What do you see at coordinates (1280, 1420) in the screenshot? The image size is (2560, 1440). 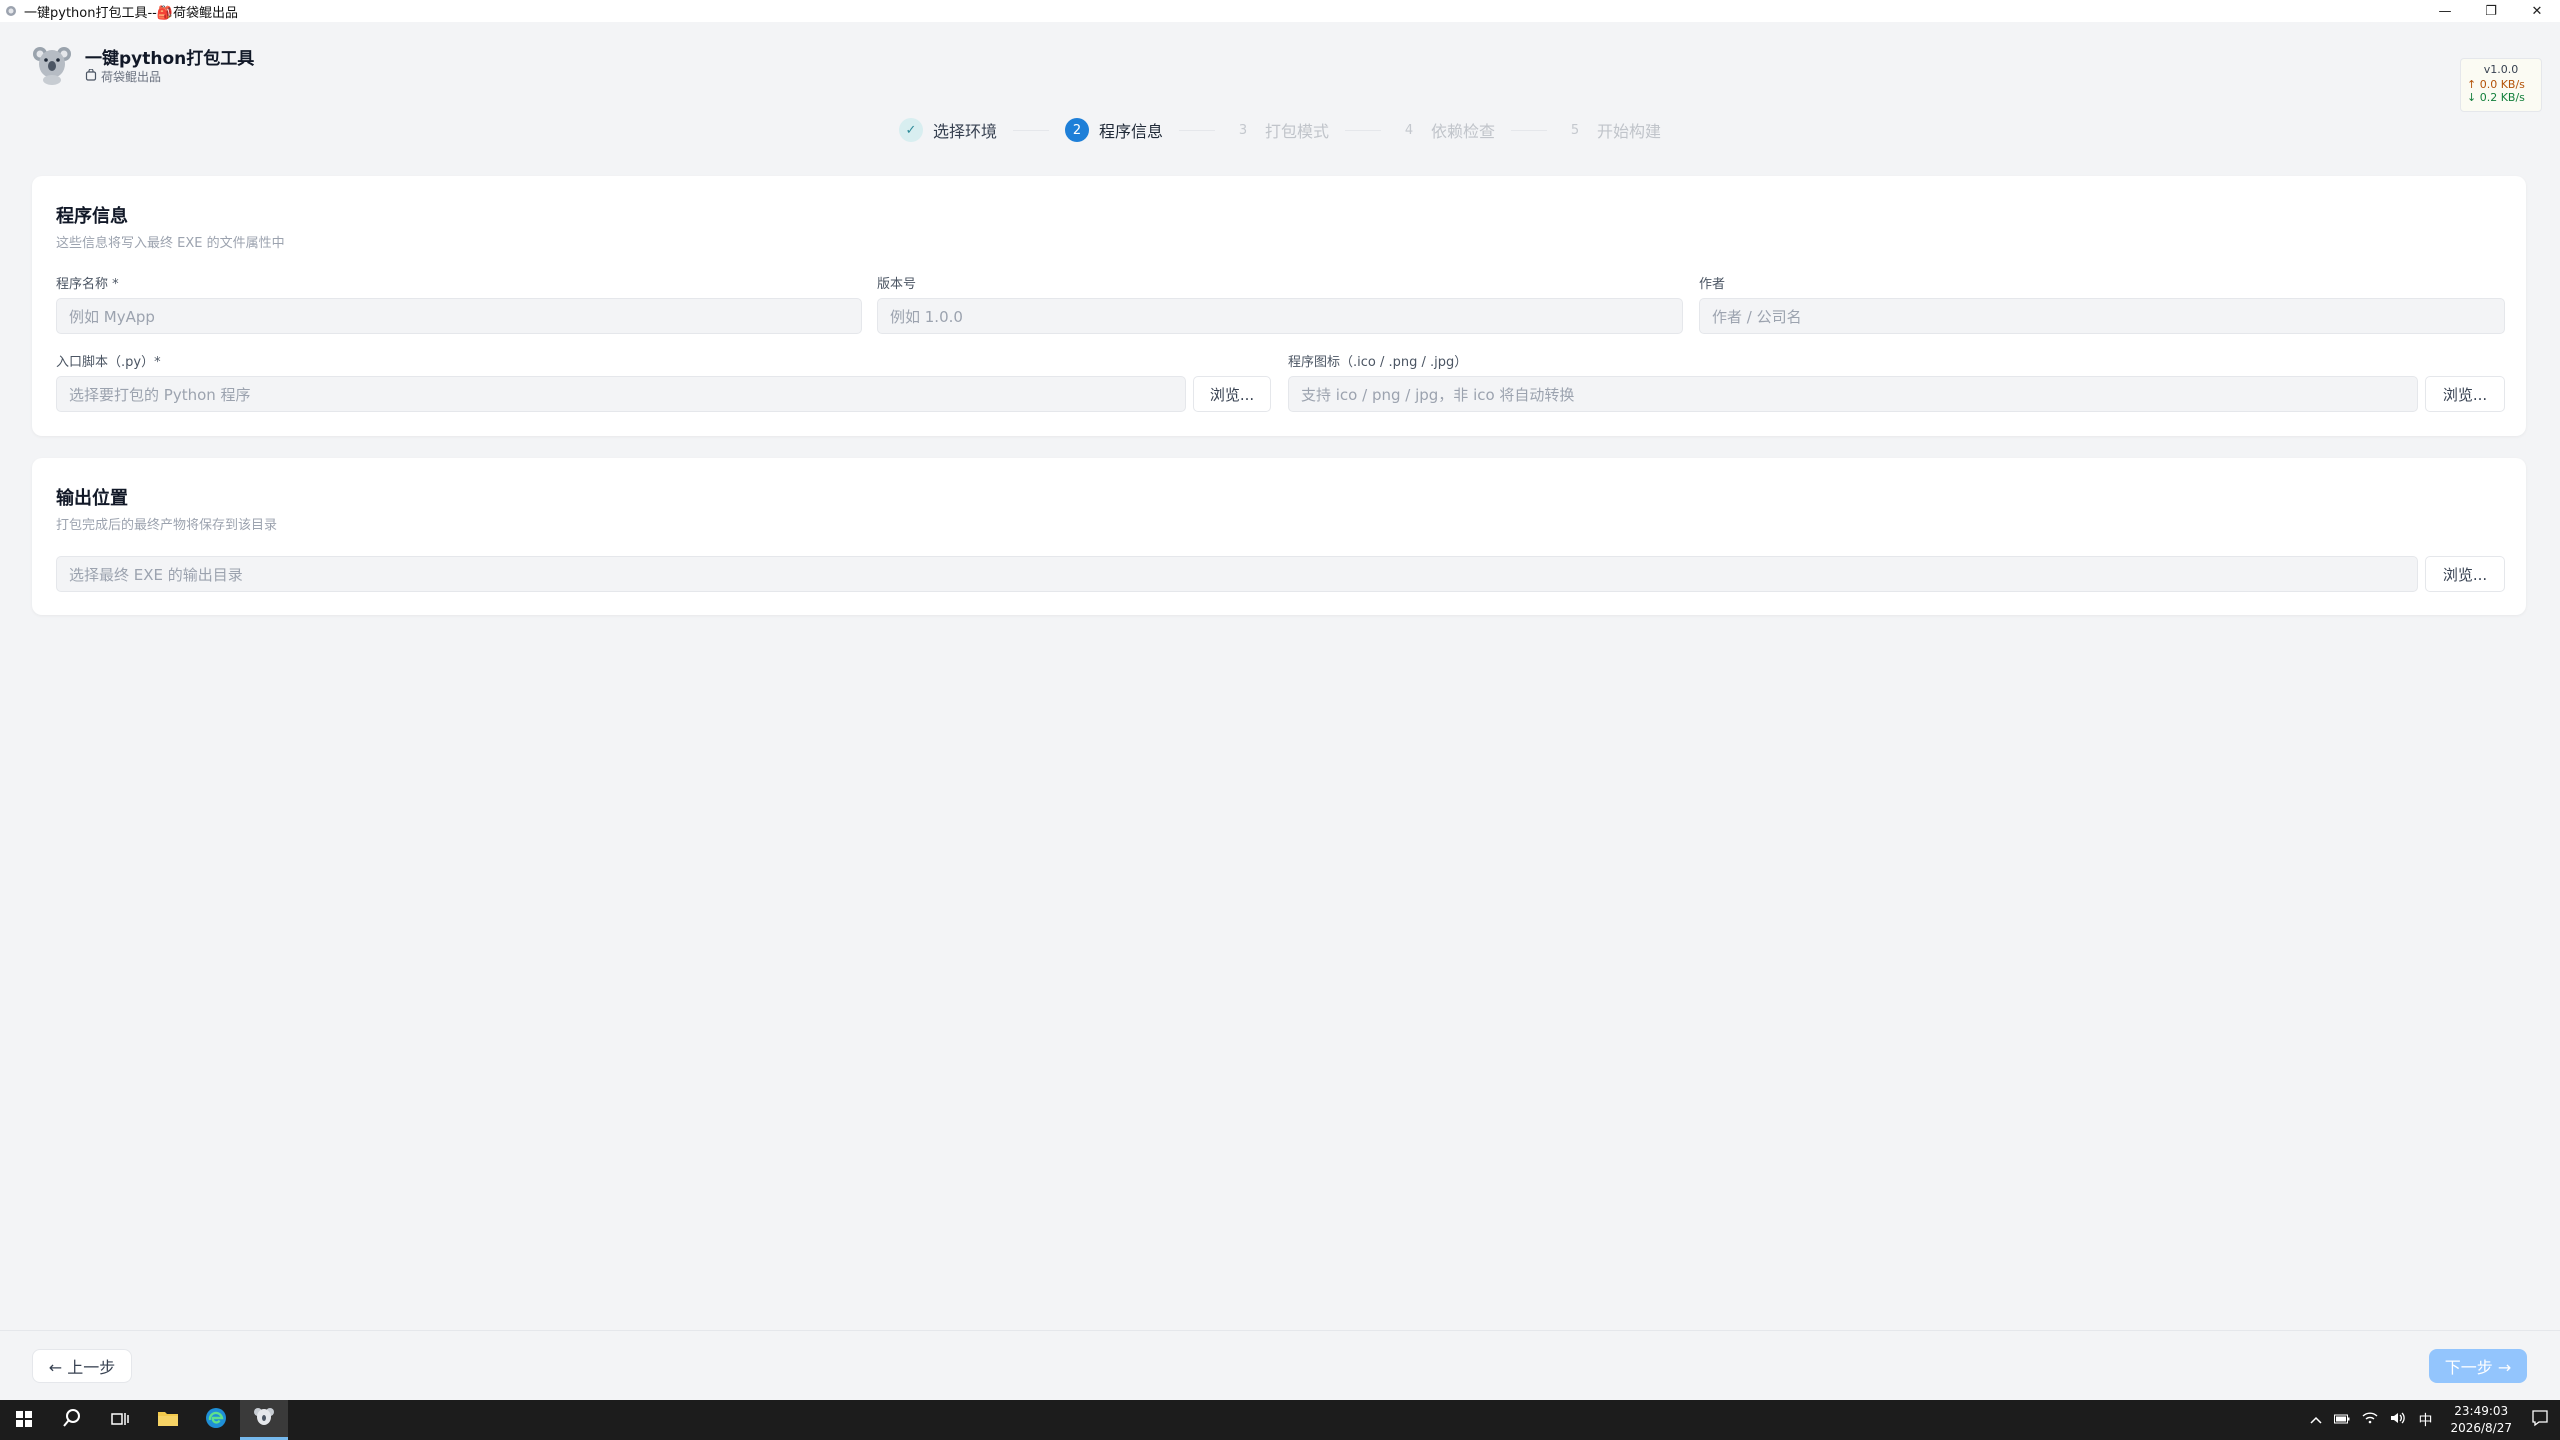 I see `windows-taskbar: 中 23:49:03 2026/8/27` at bounding box center [1280, 1420].